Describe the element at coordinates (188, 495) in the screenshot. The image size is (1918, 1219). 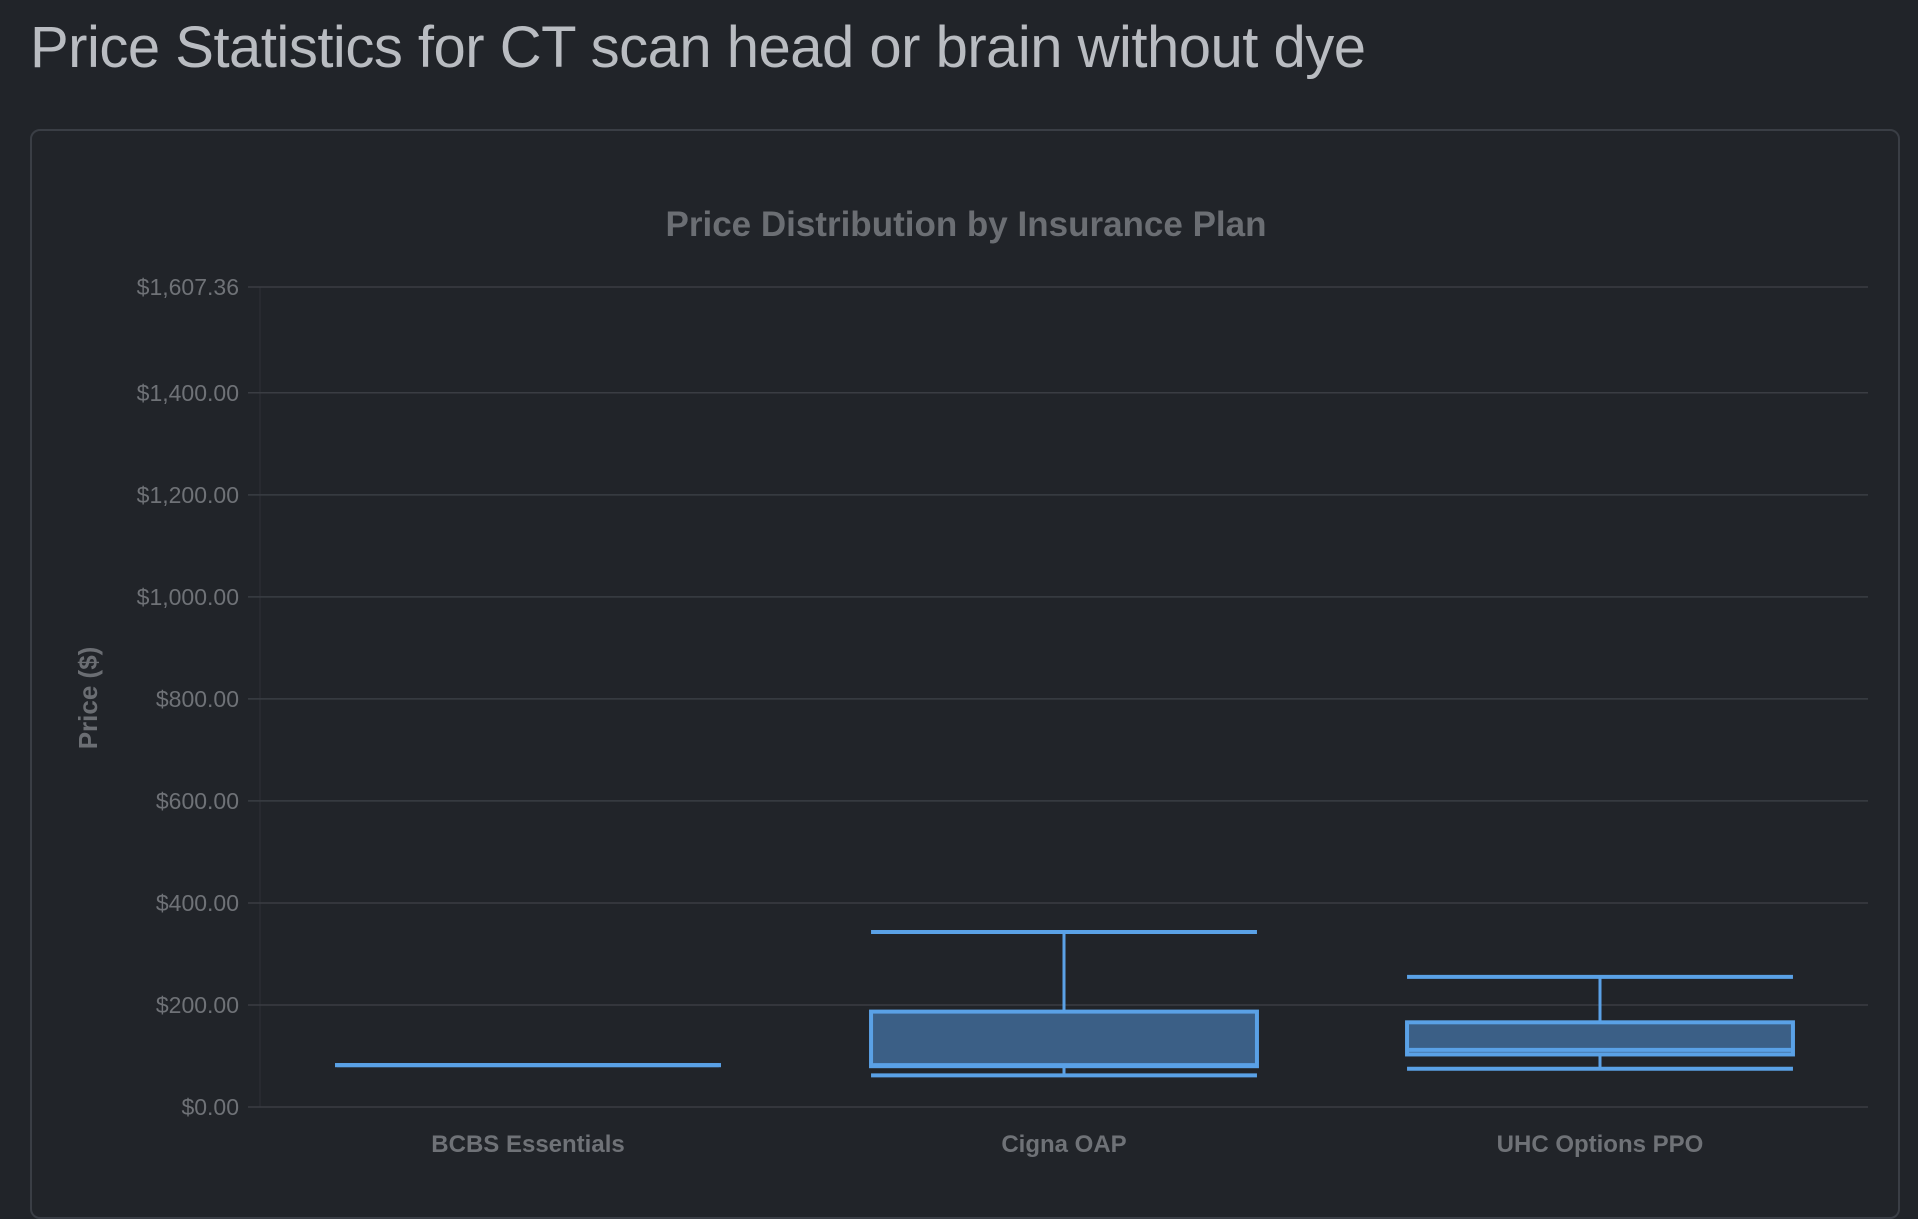
I see `y-tick-label: $1,200.00` at that location.